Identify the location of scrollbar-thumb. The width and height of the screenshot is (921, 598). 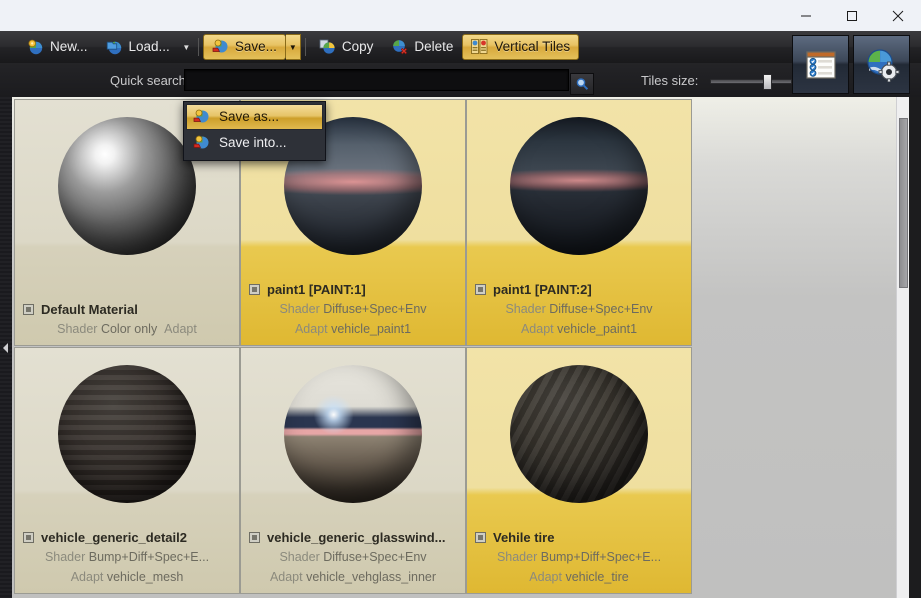
(903, 203).